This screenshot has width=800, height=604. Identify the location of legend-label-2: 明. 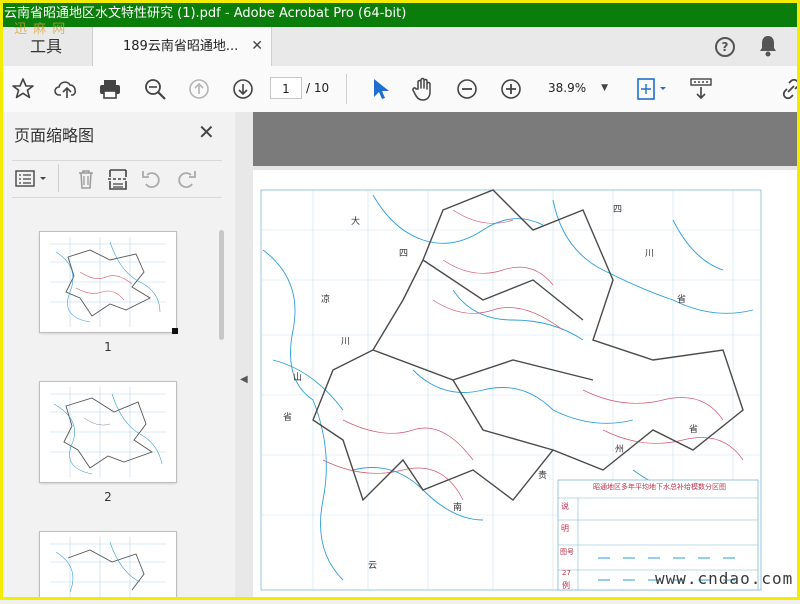
(565, 528).